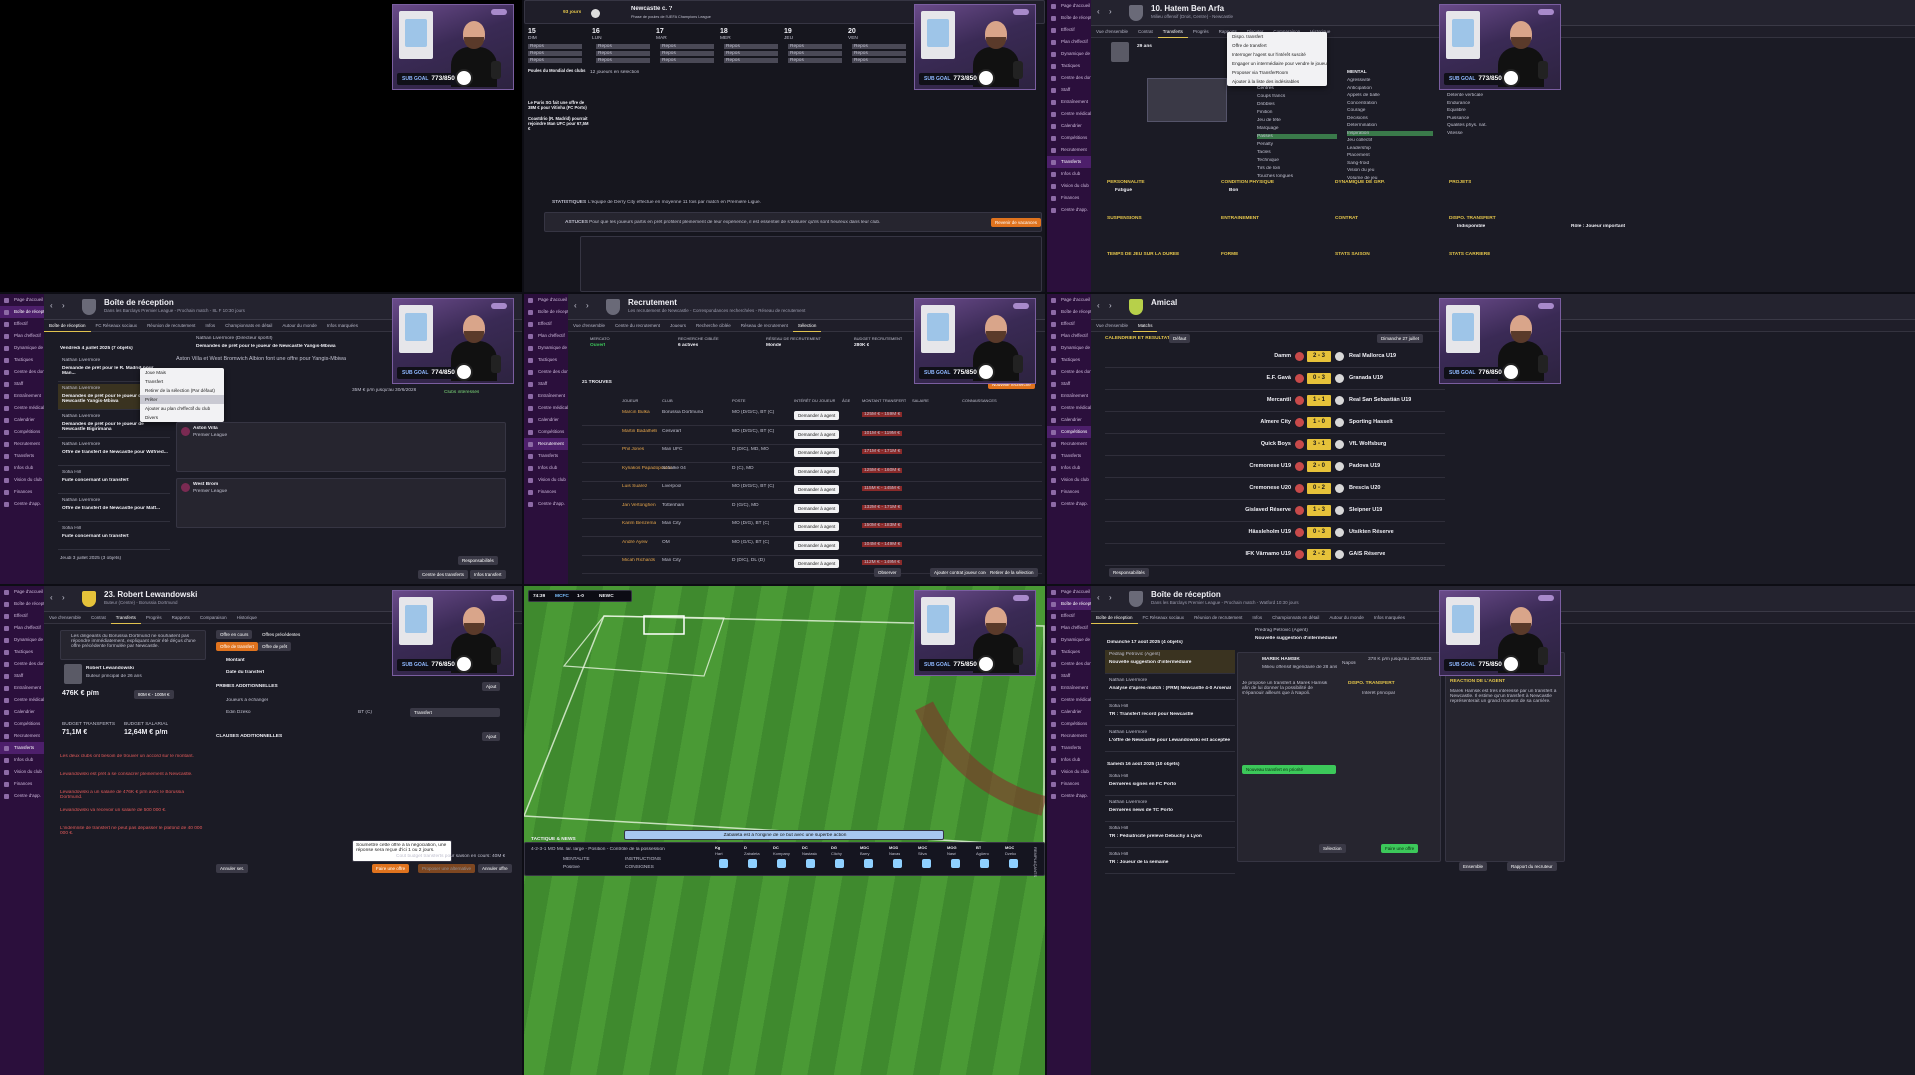 The width and height of the screenshot is (1915, 1075). Describe the element at coordinates (920, 400) in the screenshot. I see `column-header: SALAIRE` at that location.